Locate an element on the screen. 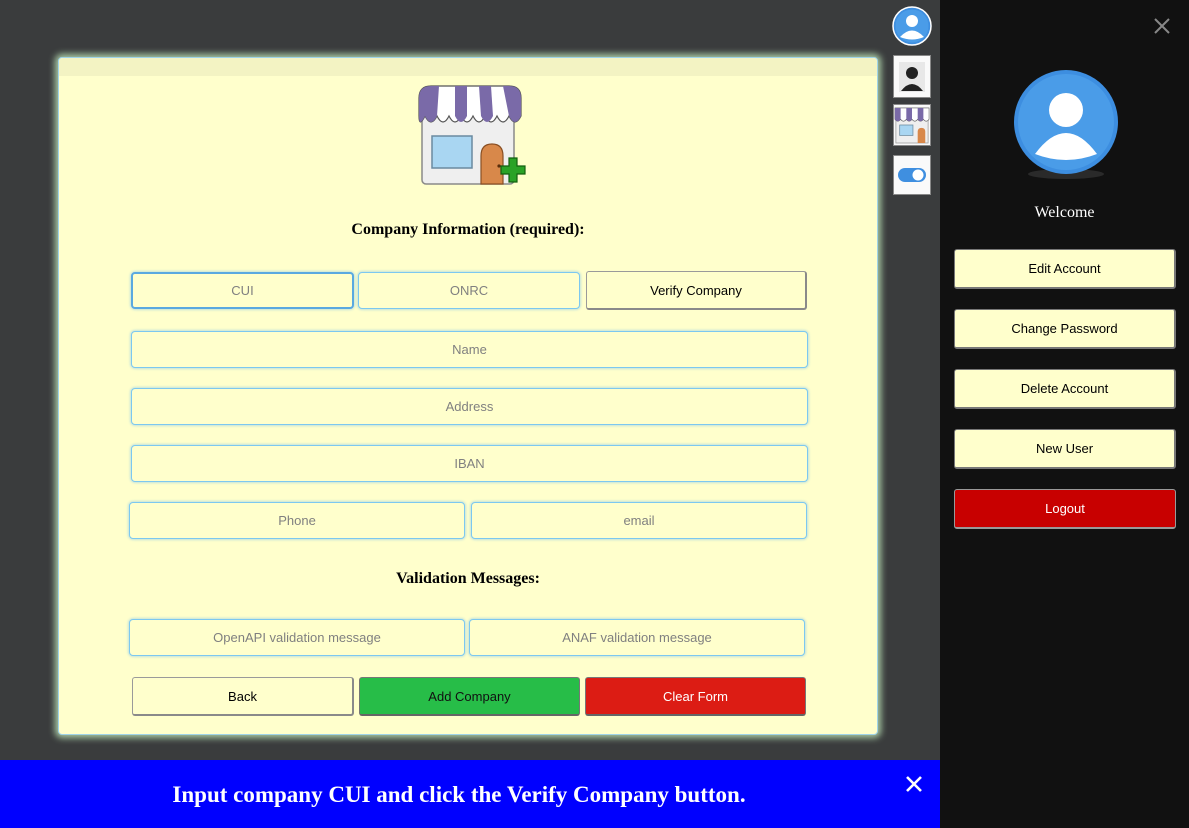 The height and width of the screenshot is (828, 1189). email-input is located at coordinates (639, 520).